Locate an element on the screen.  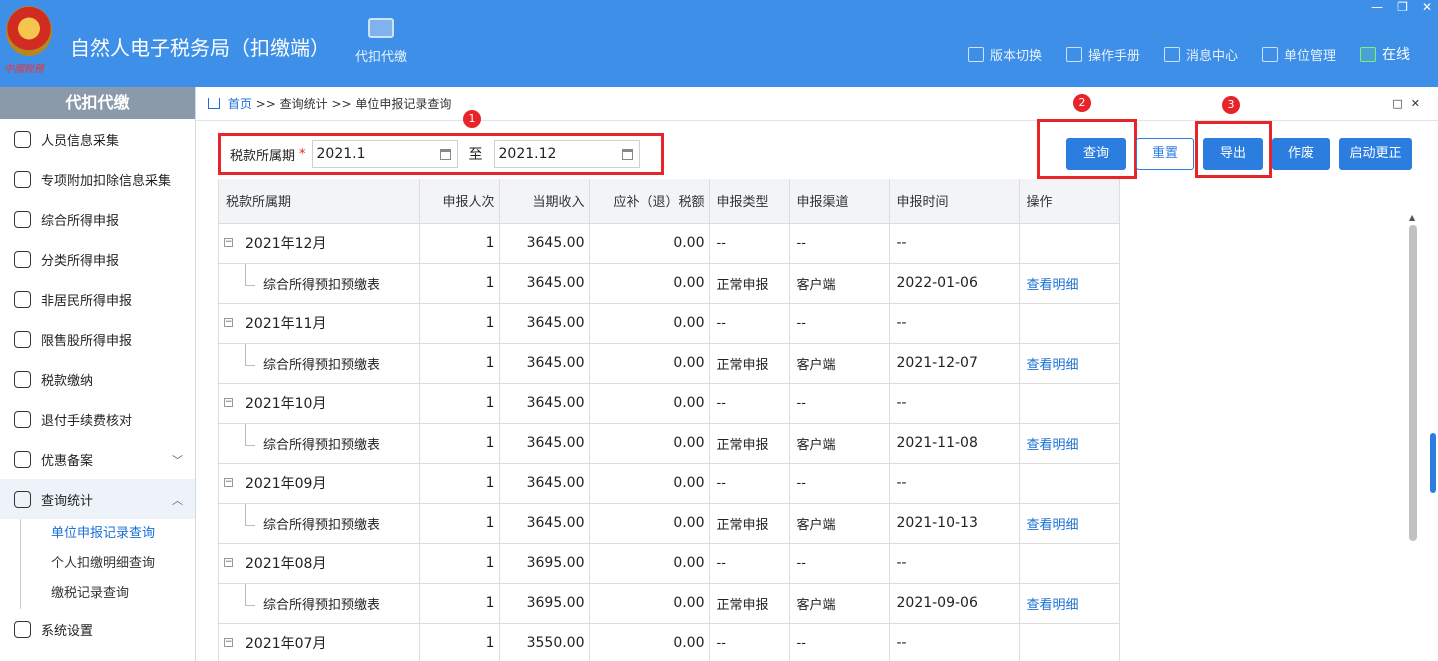
layers-icon is located at coordinates (22, 219).